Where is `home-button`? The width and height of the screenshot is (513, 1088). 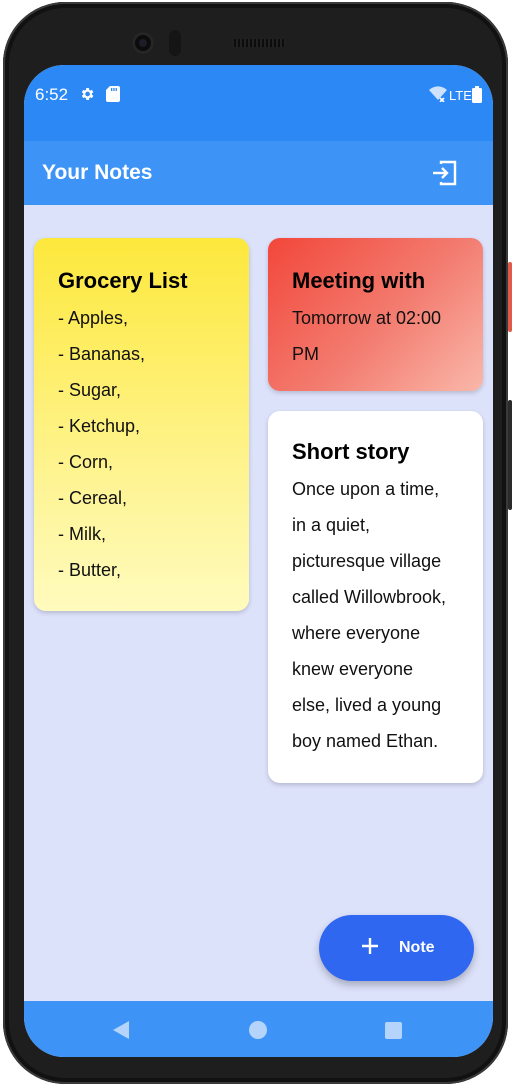
home-button is located at coordinates (258, 1030).